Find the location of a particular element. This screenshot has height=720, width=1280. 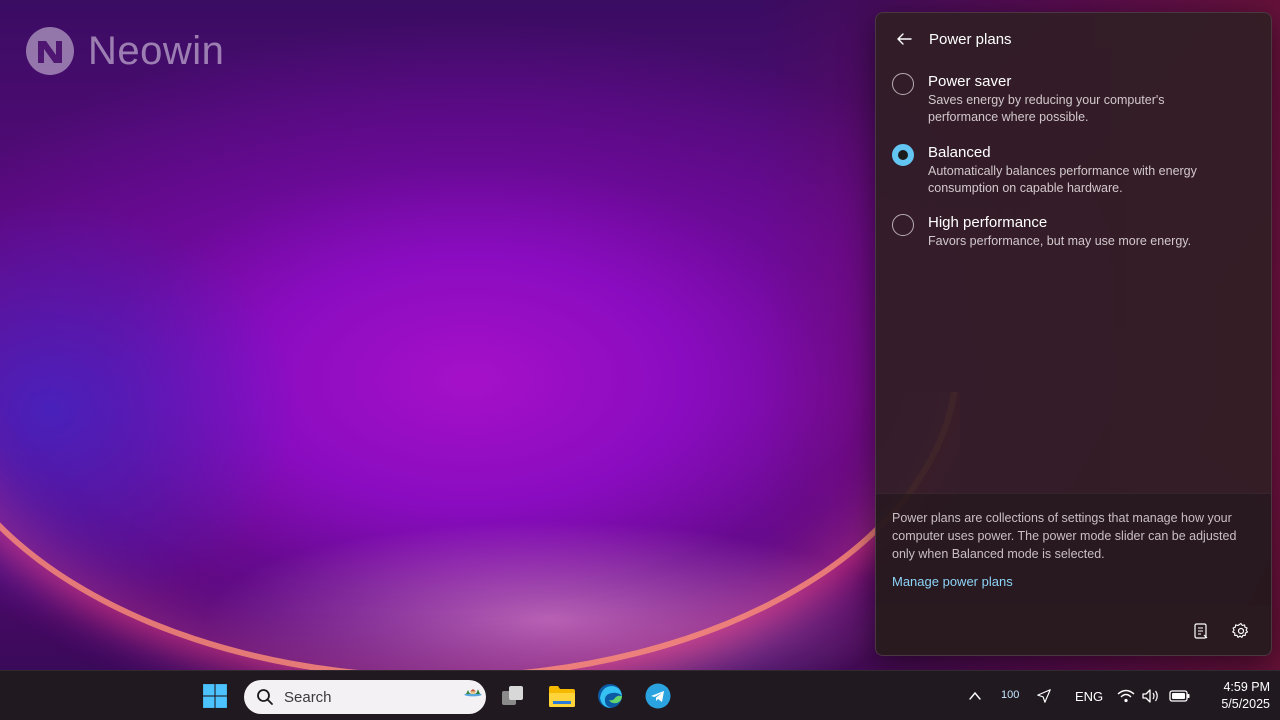

search-highlight-icon is located at coordinates (473, 693).